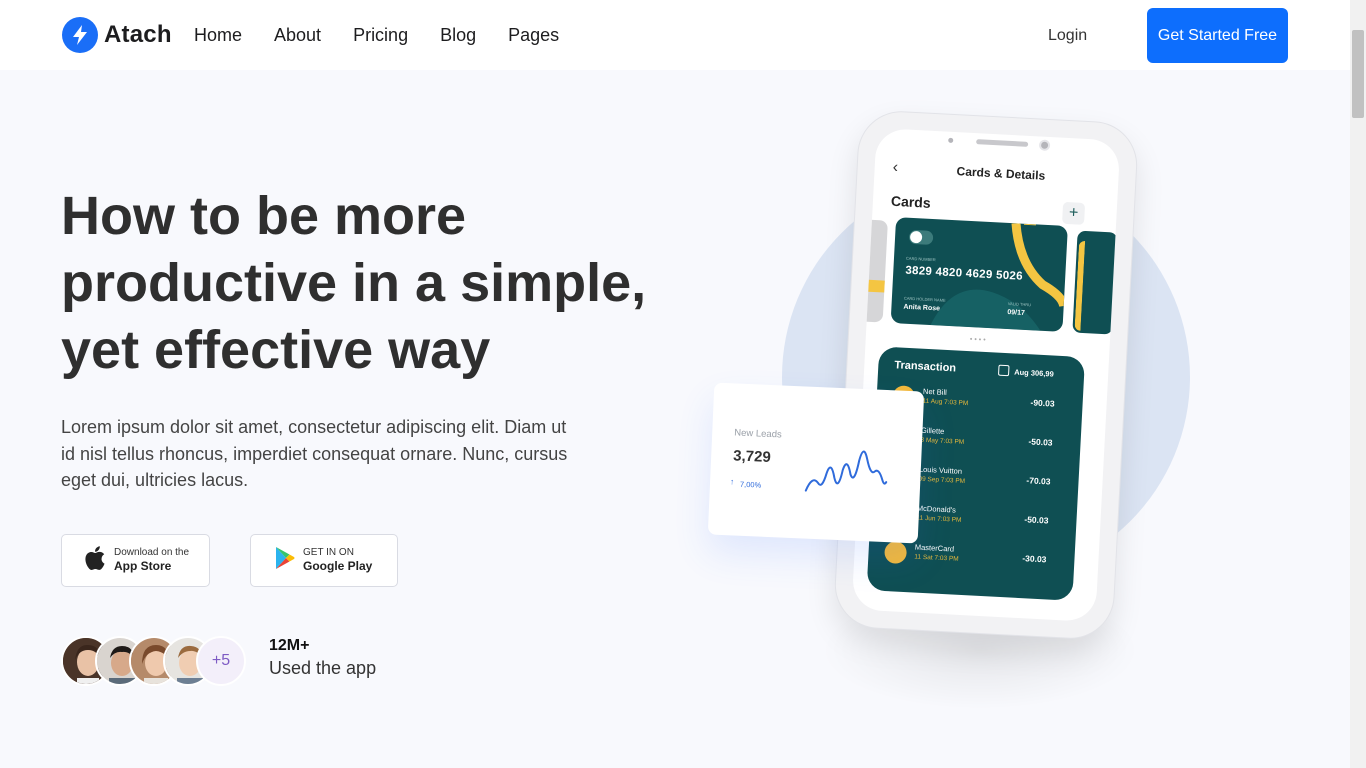 The image size is (1366, 768). What do you see at coordinates (921, 237) in the screenshot?
I see `card-toggle-icon` at bounding box center [921, 237].